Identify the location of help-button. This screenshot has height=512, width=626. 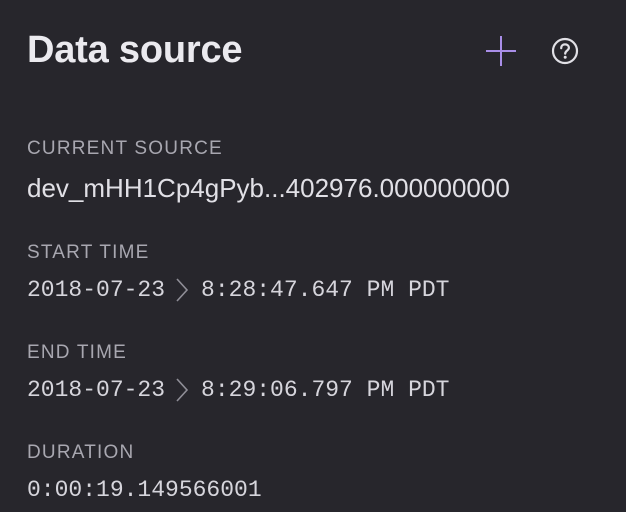
(565, 51).